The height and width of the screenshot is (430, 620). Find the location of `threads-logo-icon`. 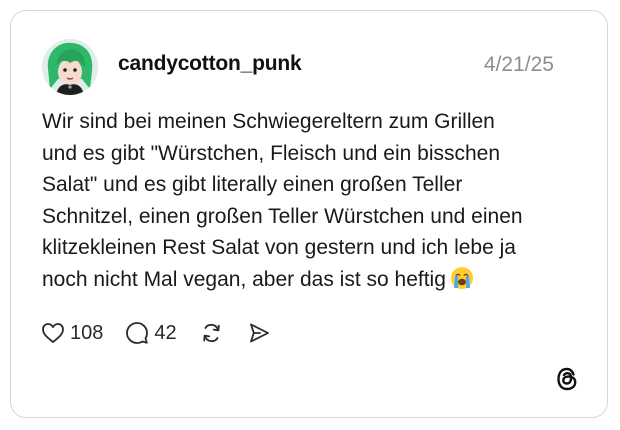

threads-logo-icon is located at coordinates (567, 379).